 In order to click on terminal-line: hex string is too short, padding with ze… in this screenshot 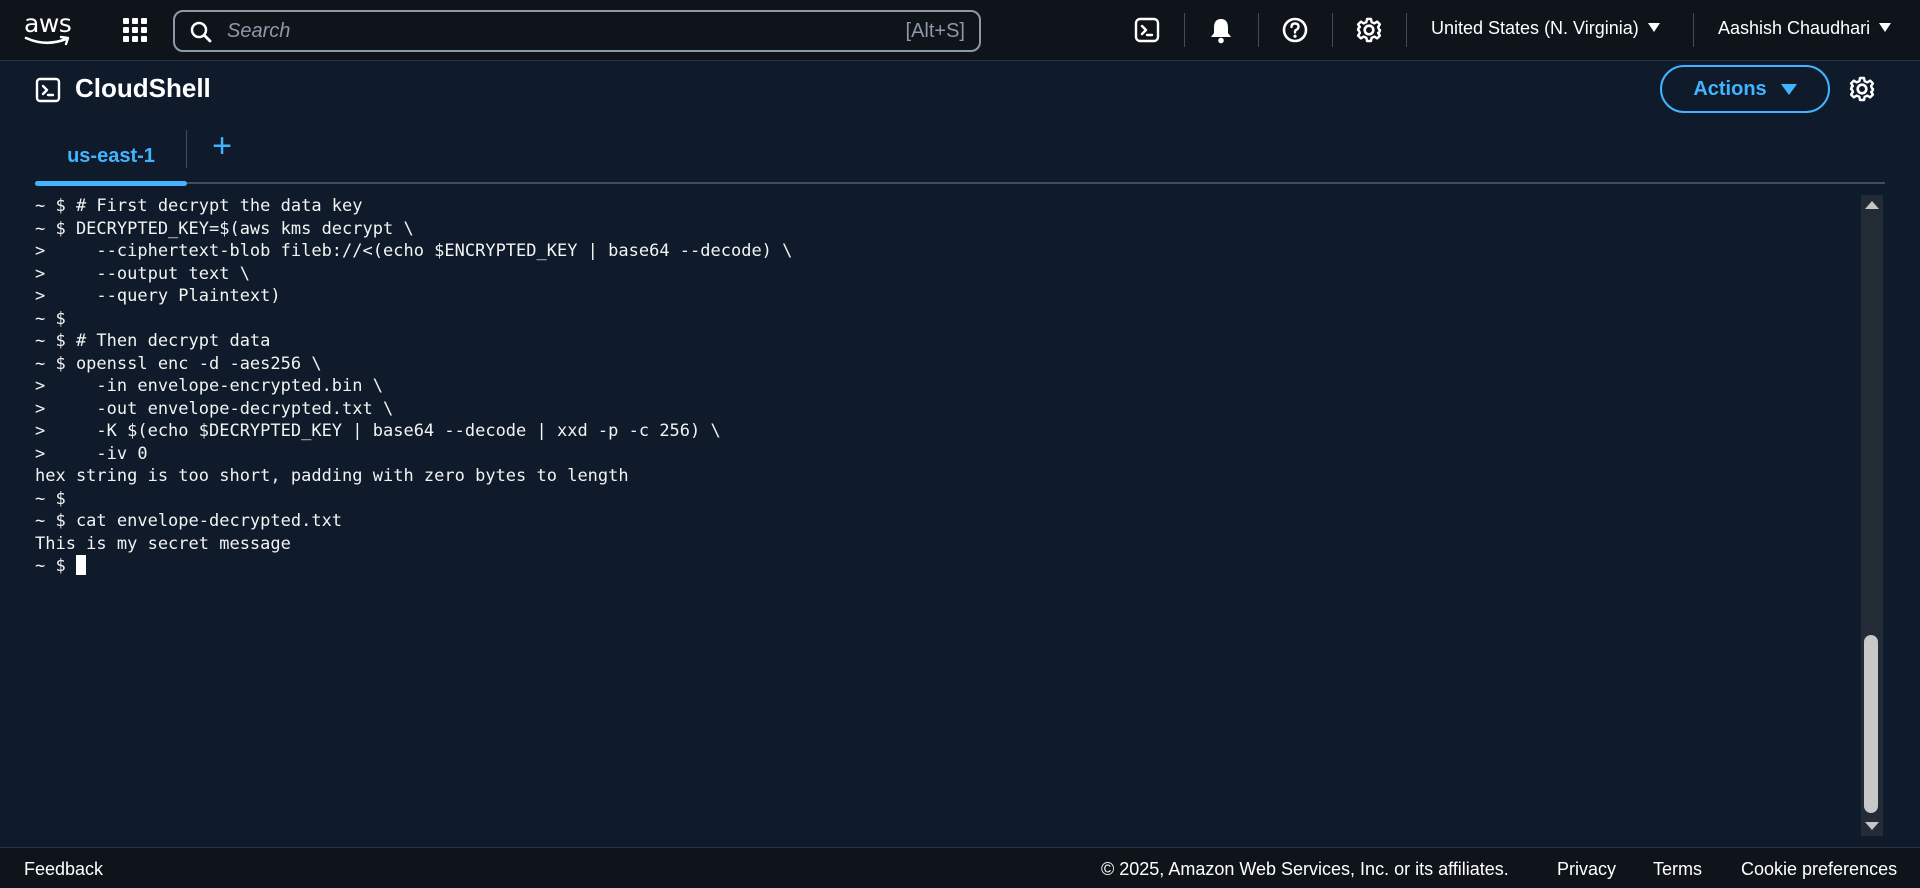, I will do `click(332, 476)`.